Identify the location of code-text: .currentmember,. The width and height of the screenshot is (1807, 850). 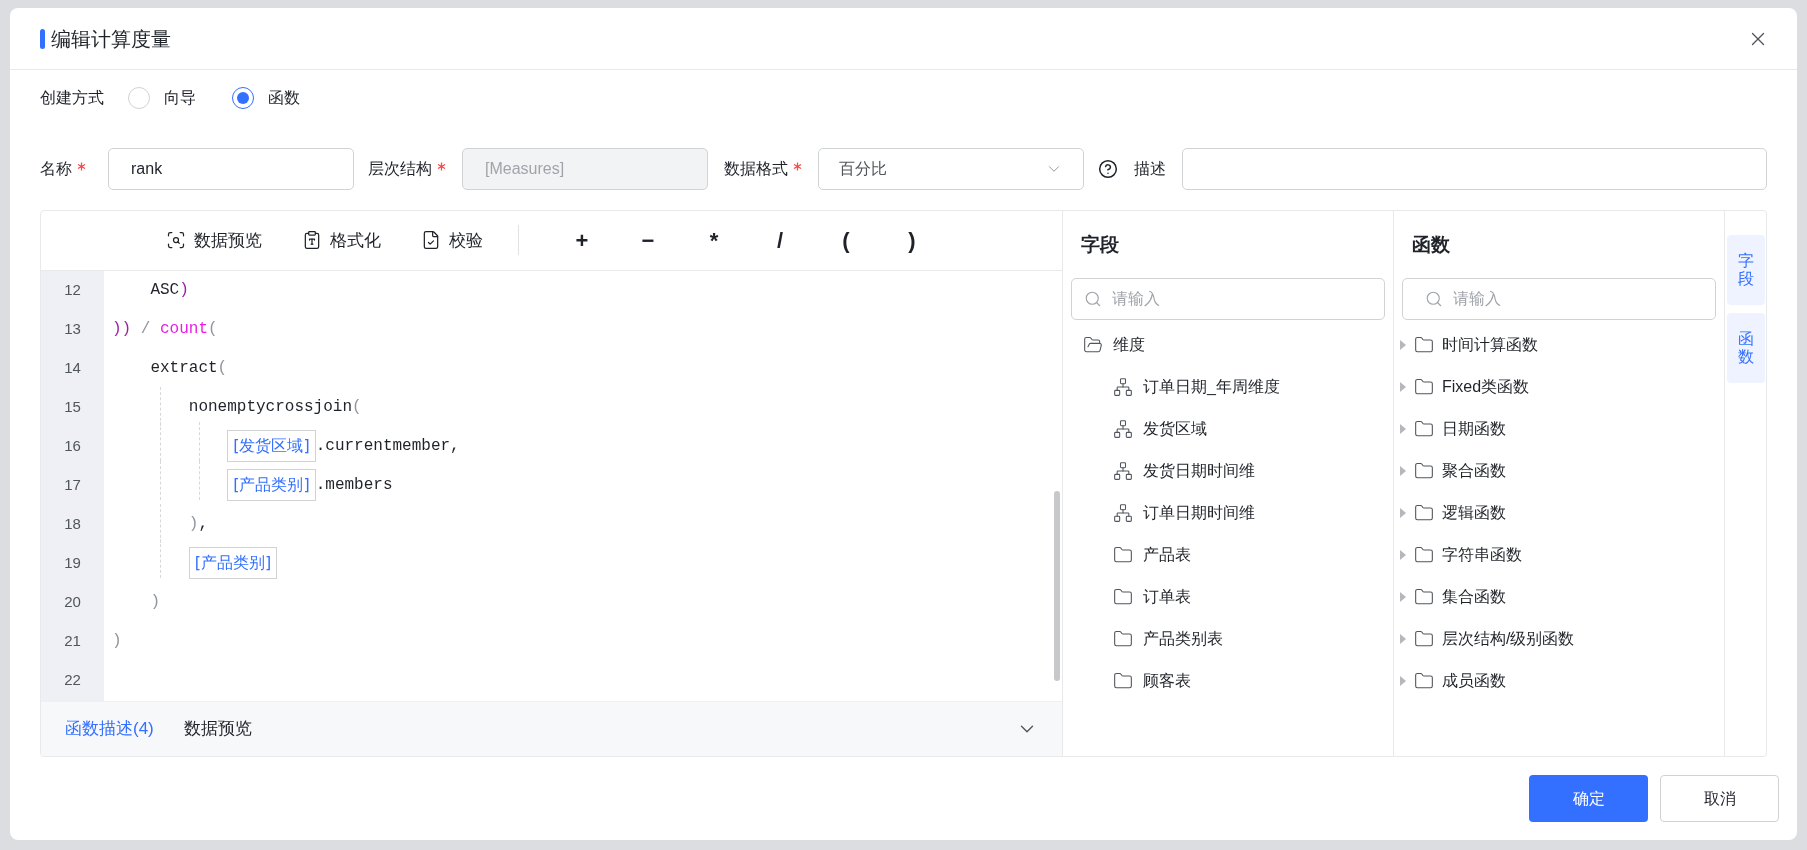
(387, 447).